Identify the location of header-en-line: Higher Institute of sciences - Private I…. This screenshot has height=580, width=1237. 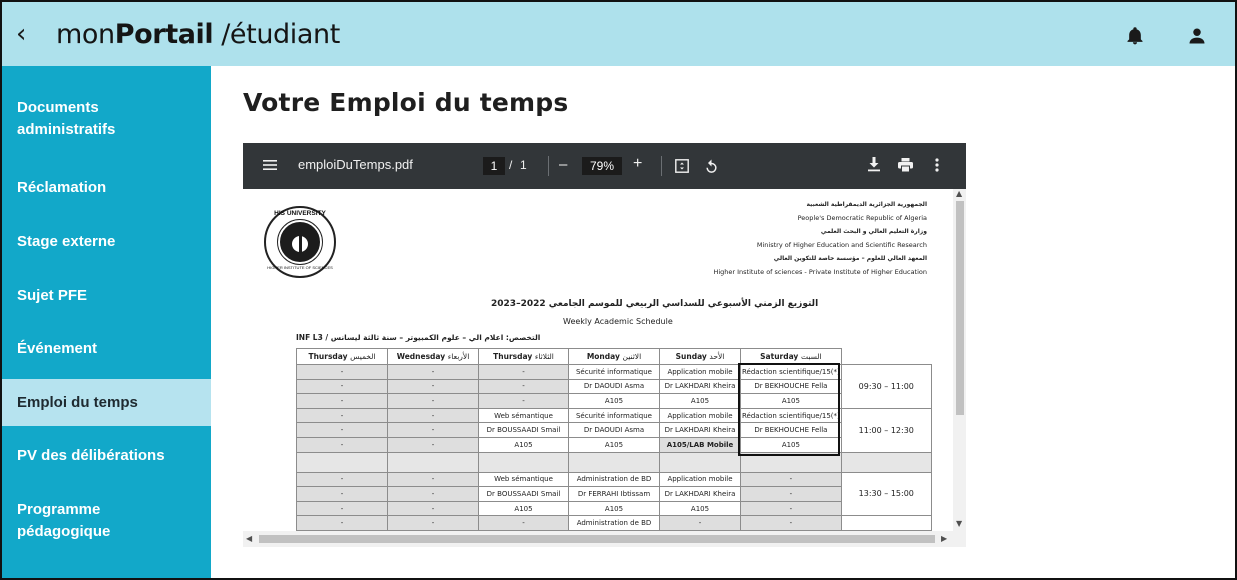
(820, 272).